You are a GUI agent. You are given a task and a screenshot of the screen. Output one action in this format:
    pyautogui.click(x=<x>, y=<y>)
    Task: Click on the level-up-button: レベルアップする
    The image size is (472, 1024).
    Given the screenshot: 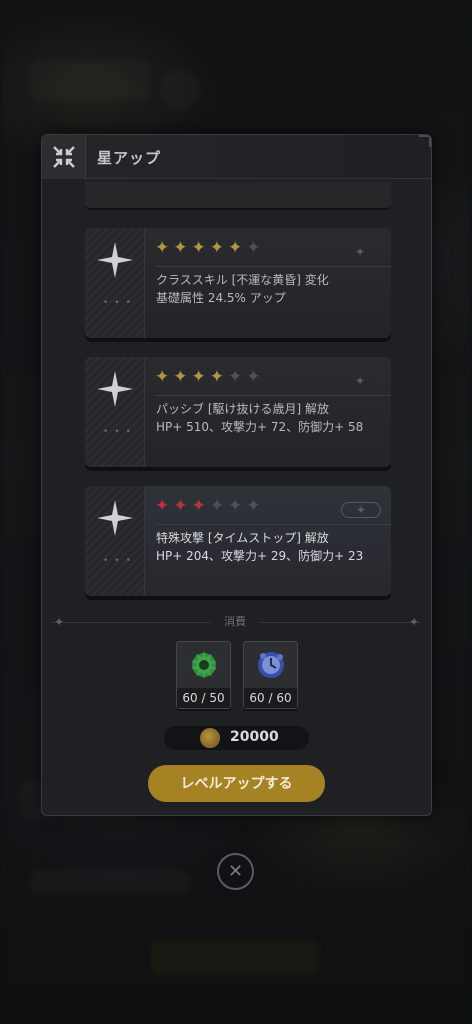 What is the action you would take?
    pyautogui.click(x=236, y=783)
    